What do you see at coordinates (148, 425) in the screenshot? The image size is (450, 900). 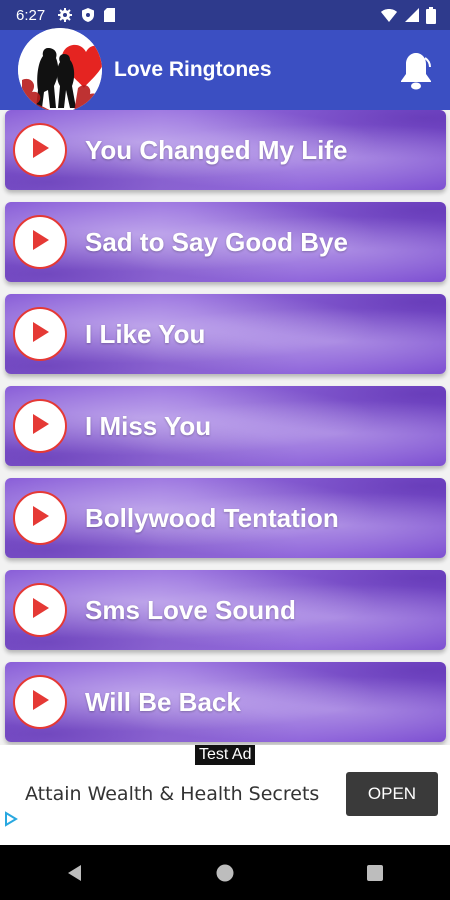 I see `ringtone-label: I Miss You` at bounding box center [148, 425].